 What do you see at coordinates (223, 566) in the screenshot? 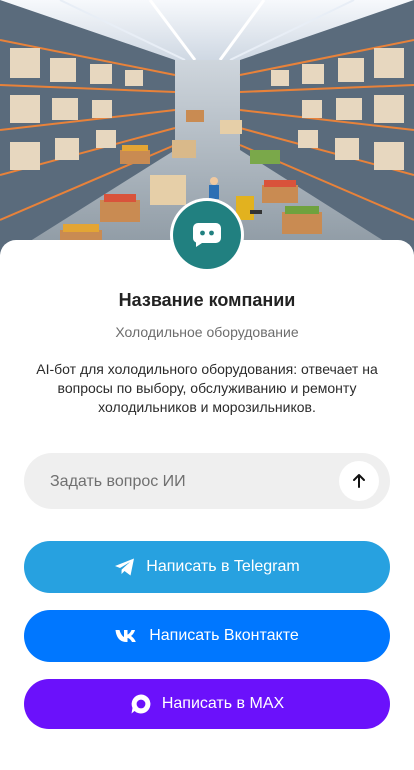
I see `telegram-button-label: Написать в Telegram` at bounding box center [223, 566].